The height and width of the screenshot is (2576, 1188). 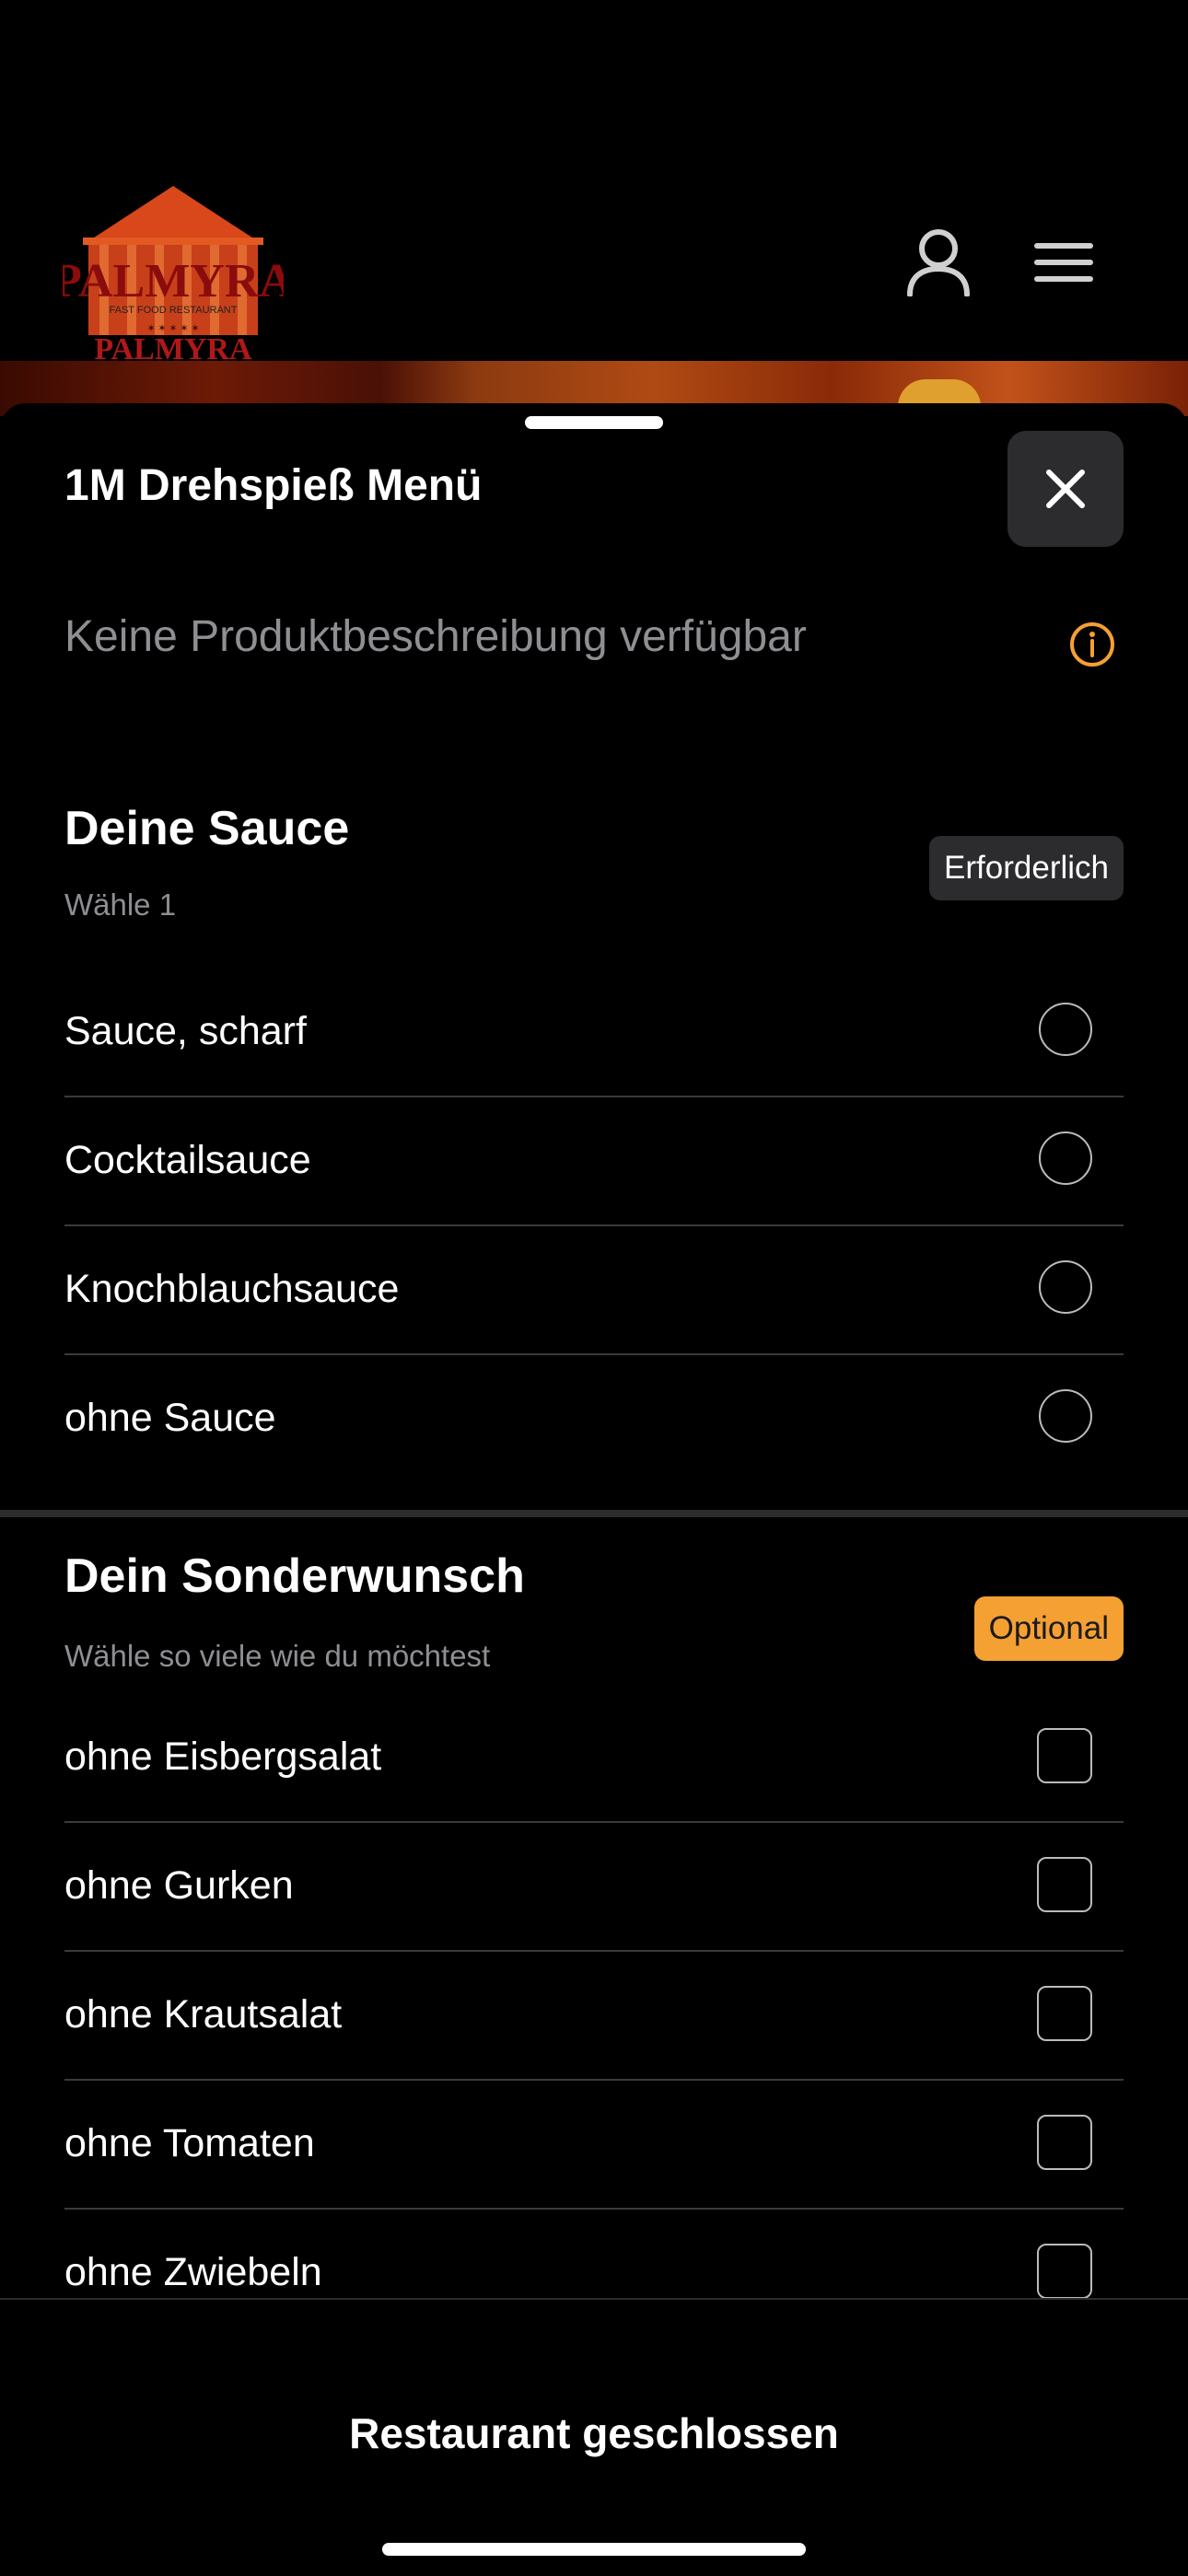 I want to click on option-label: ohne Gurken, so click(x=179, y=1885).